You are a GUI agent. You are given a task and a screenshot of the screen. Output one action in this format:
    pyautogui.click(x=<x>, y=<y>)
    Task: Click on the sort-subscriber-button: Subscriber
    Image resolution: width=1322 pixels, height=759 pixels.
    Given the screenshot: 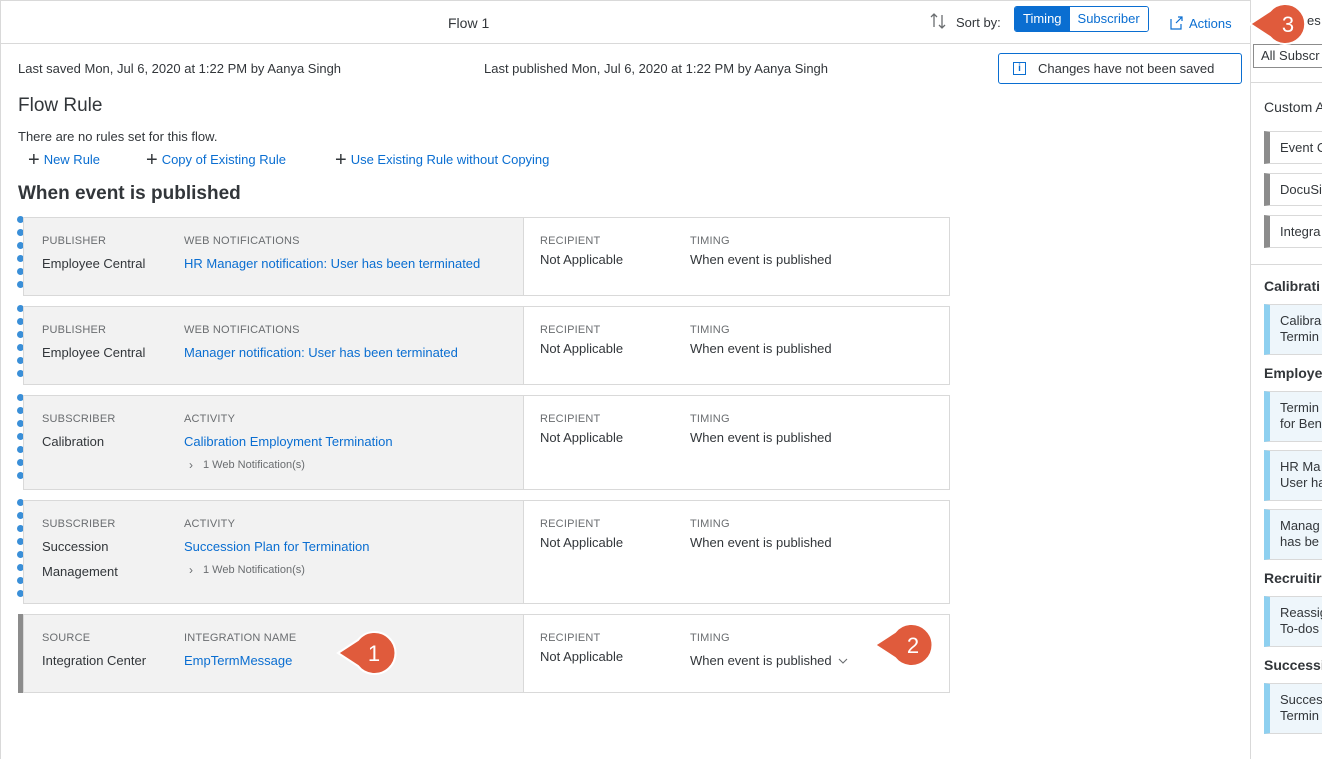 What is the action you would take?
    pyautogui.click(x=1108, y=19)
    